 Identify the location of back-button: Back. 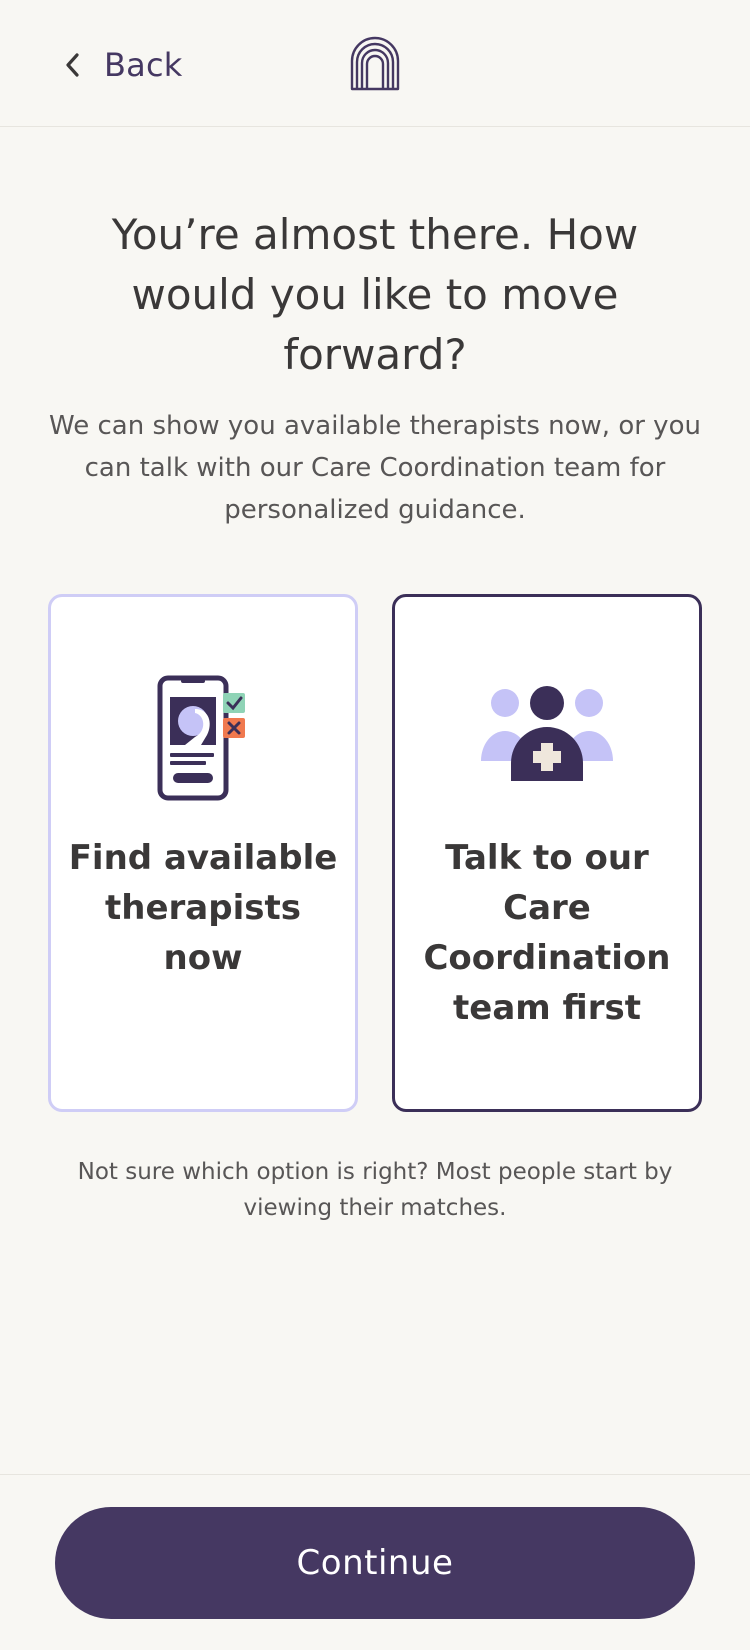
(122, 65).